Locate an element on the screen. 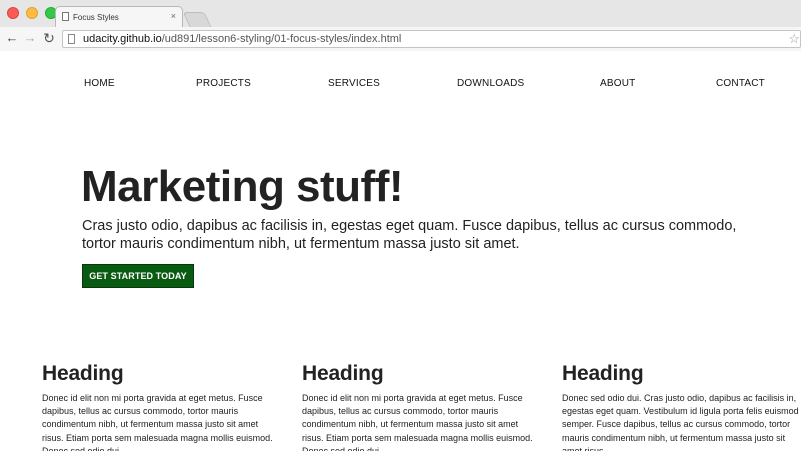 The image size is (801, 451). new-tab-button is located at coordinates (197, 19).